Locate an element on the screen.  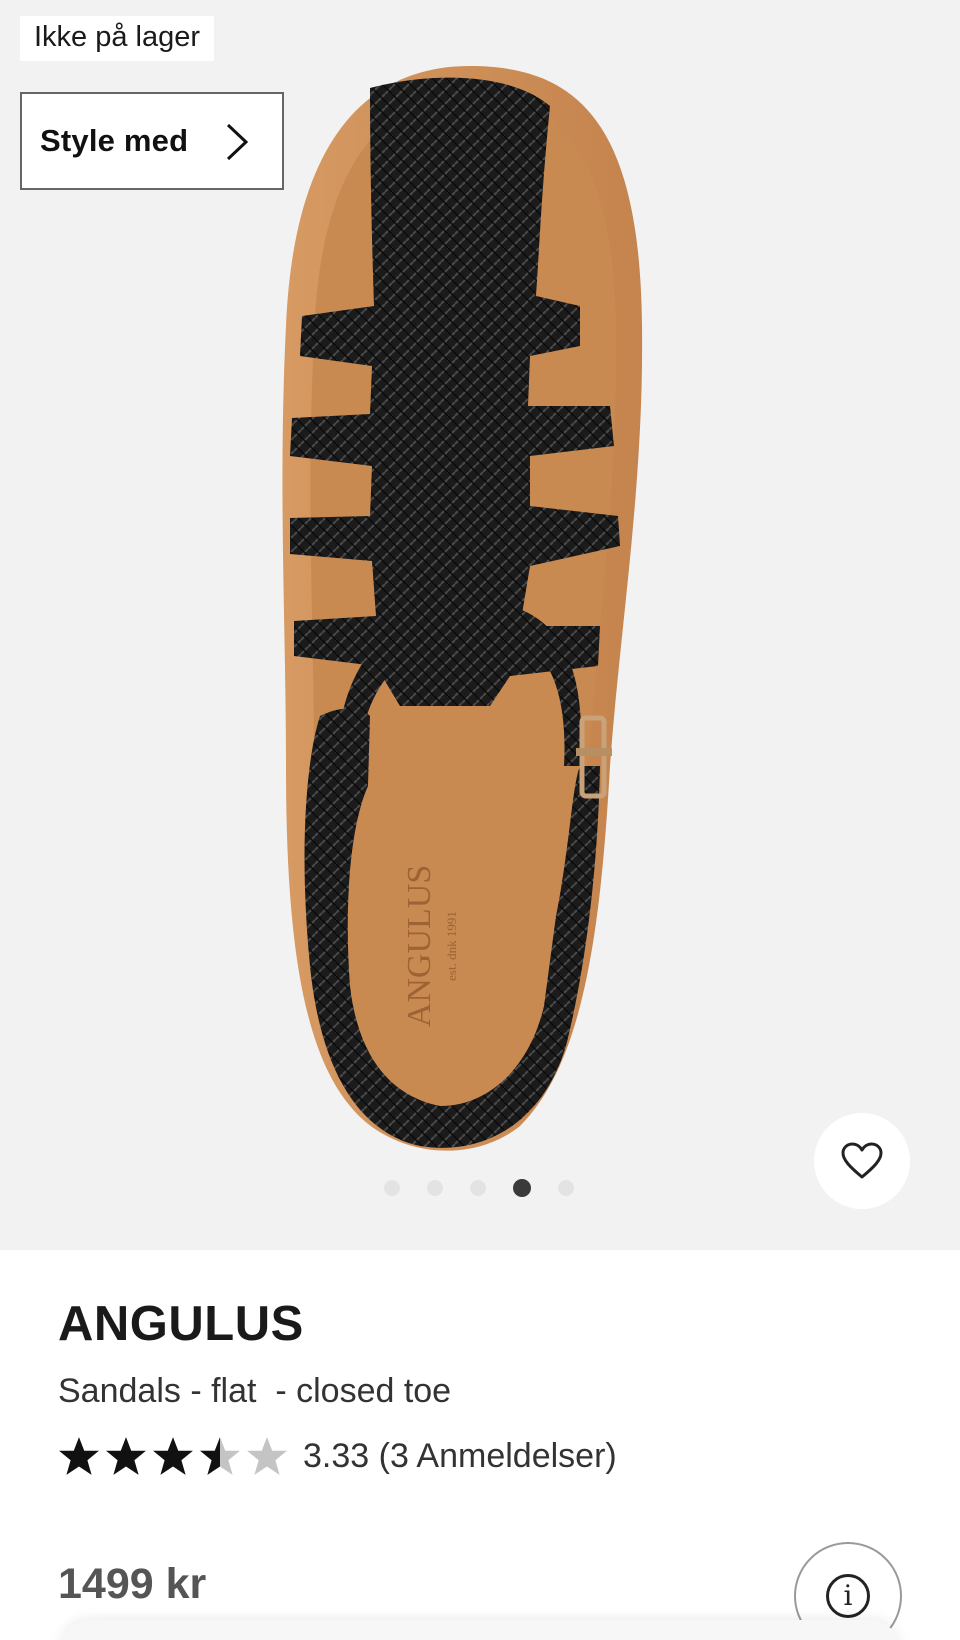
star-empty-icon is located at coordinates (267, 1456).